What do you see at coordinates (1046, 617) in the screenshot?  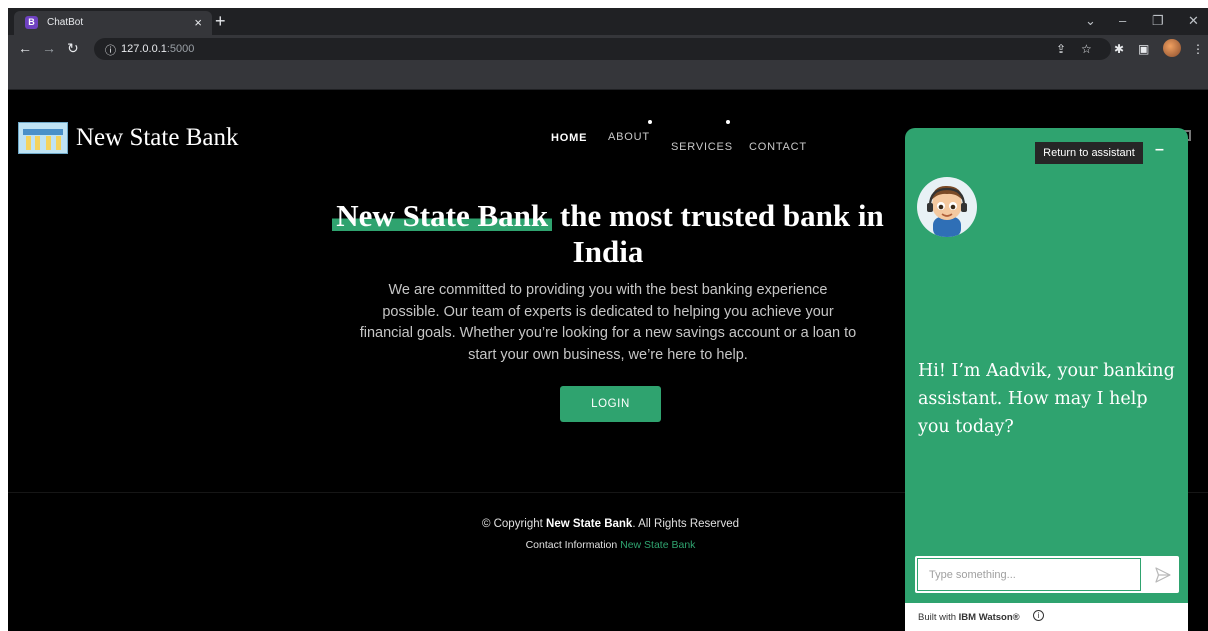 I see `built-with-bar: Built with IBM Watson® i` at bounding box center [1046, 617].